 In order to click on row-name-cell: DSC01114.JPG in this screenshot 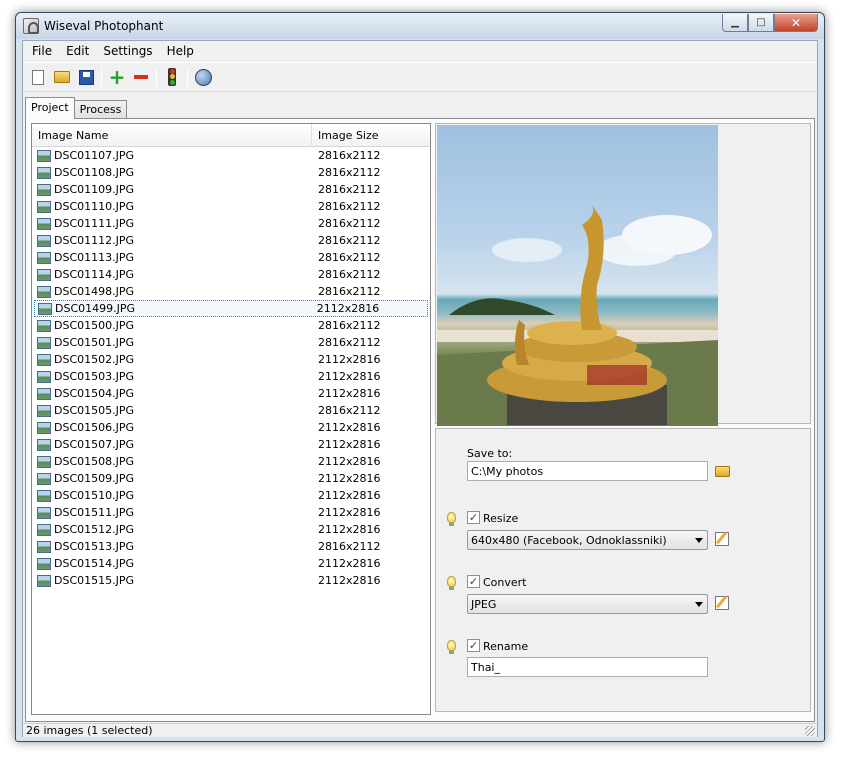, I will do `click(172, 274)`.